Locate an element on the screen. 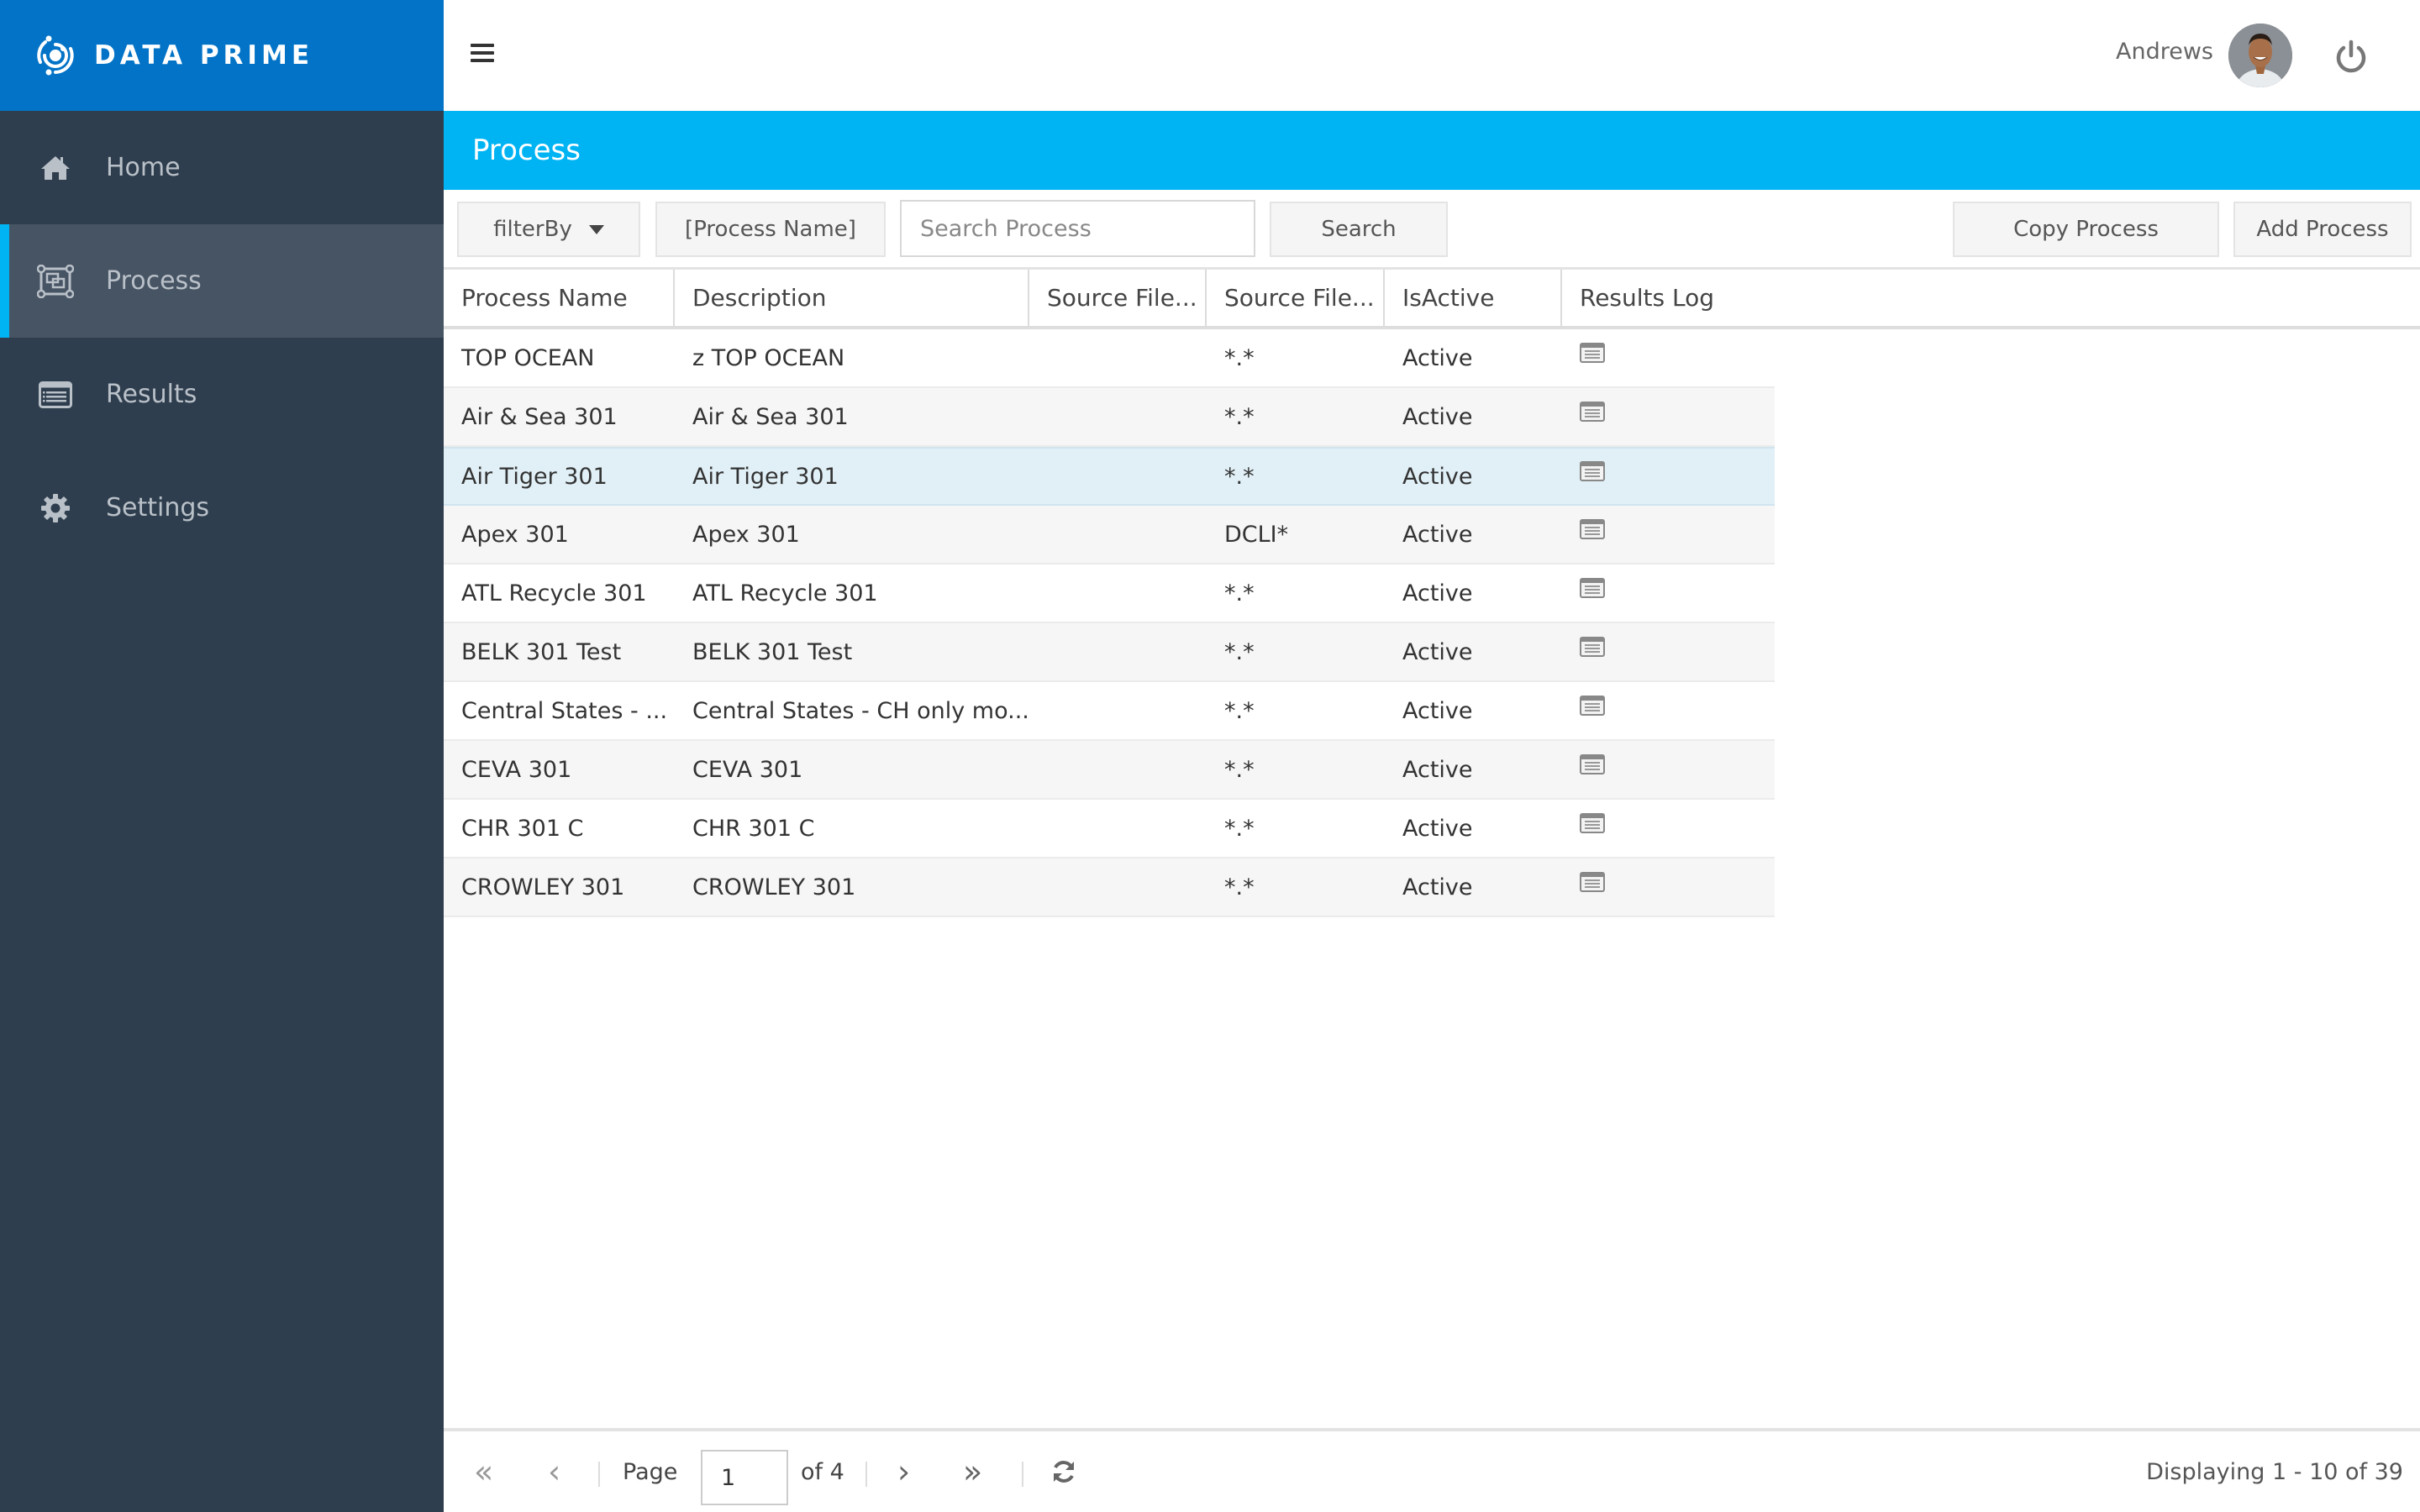  filter-field-button: [Process Name] is located at coordinates (770, 229).